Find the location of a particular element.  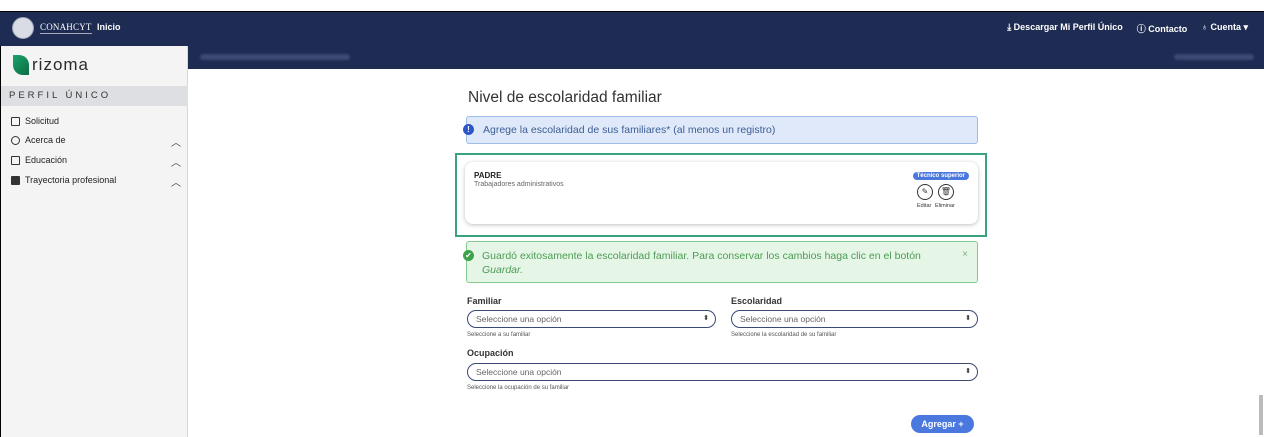

education-level-badge: Técnico superior is located at coordinates (940, 176).